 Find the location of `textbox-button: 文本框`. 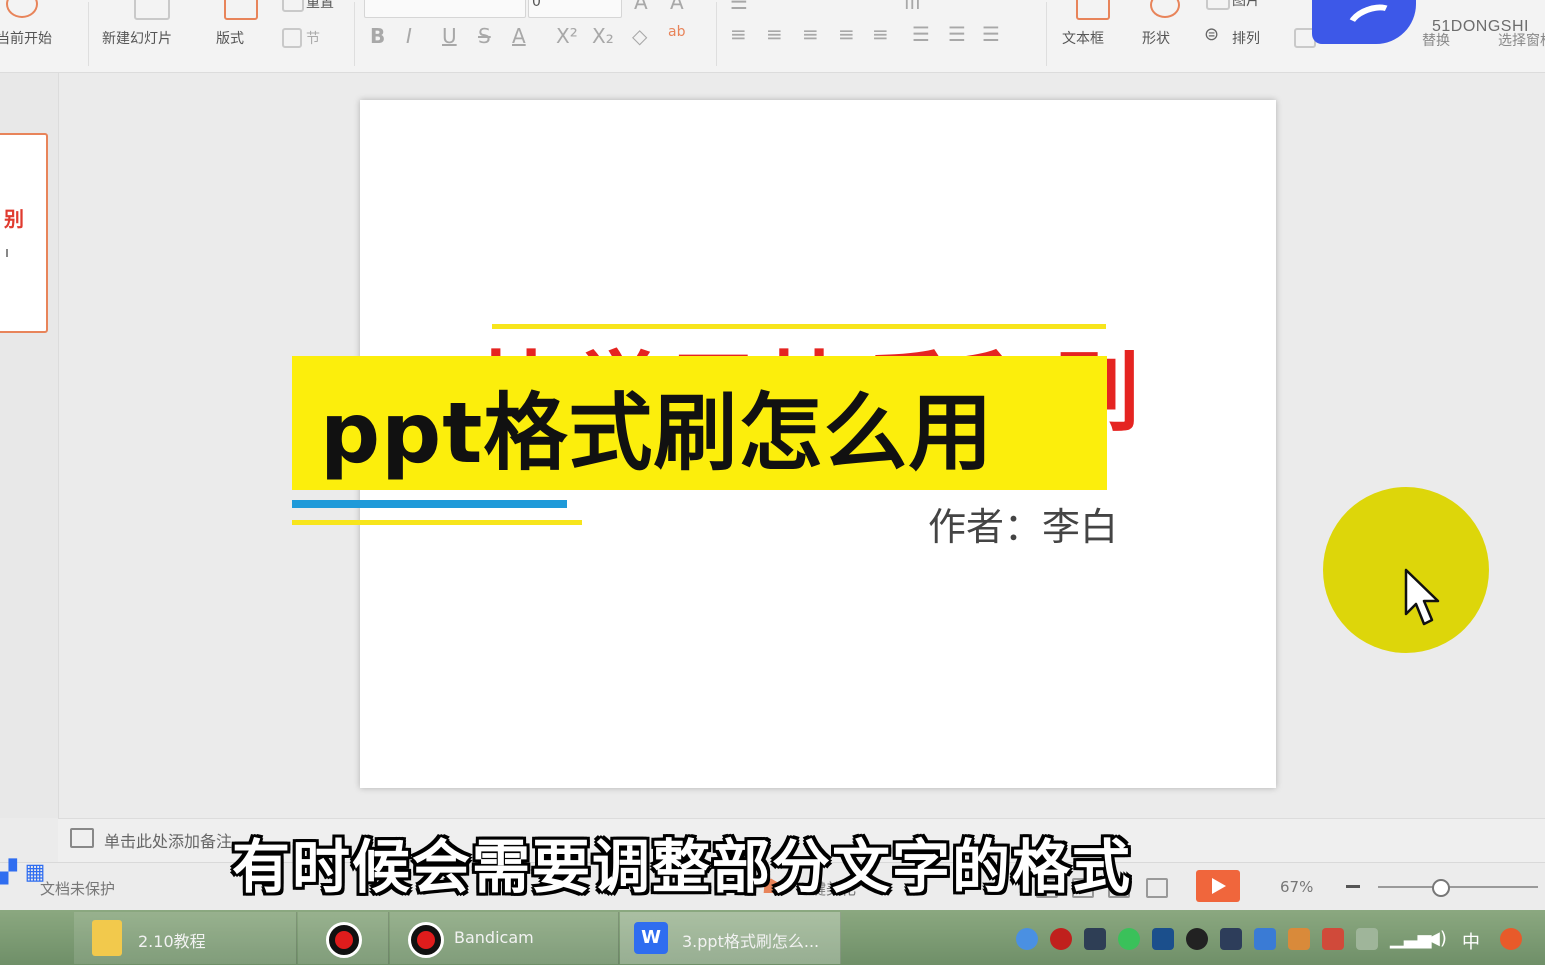

textbox-button: 文本框 is located at coordinates (1083, 38).